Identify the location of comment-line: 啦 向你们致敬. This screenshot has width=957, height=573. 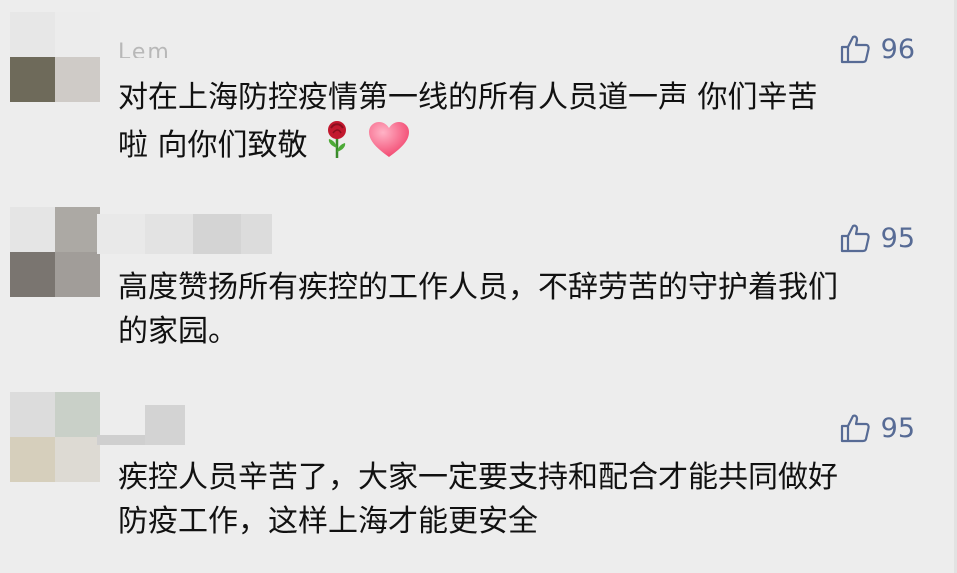
(518, 146).